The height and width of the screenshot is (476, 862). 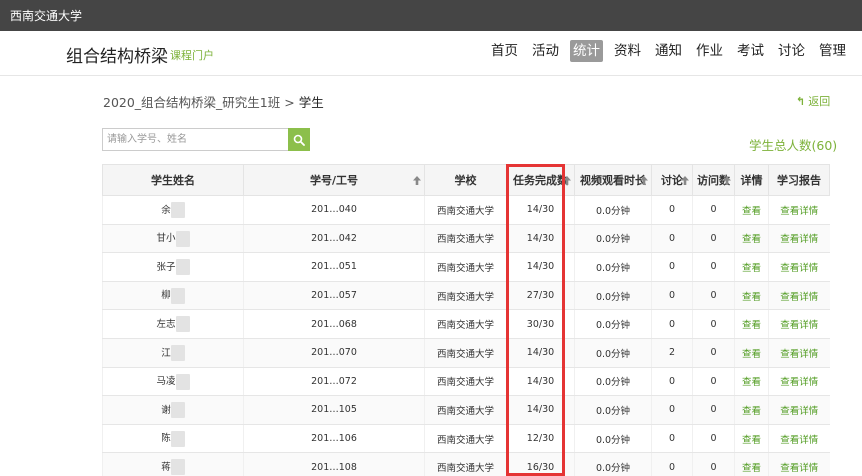 I want to click on col-header-id: 学号/工号, so click(x=334, y=180).